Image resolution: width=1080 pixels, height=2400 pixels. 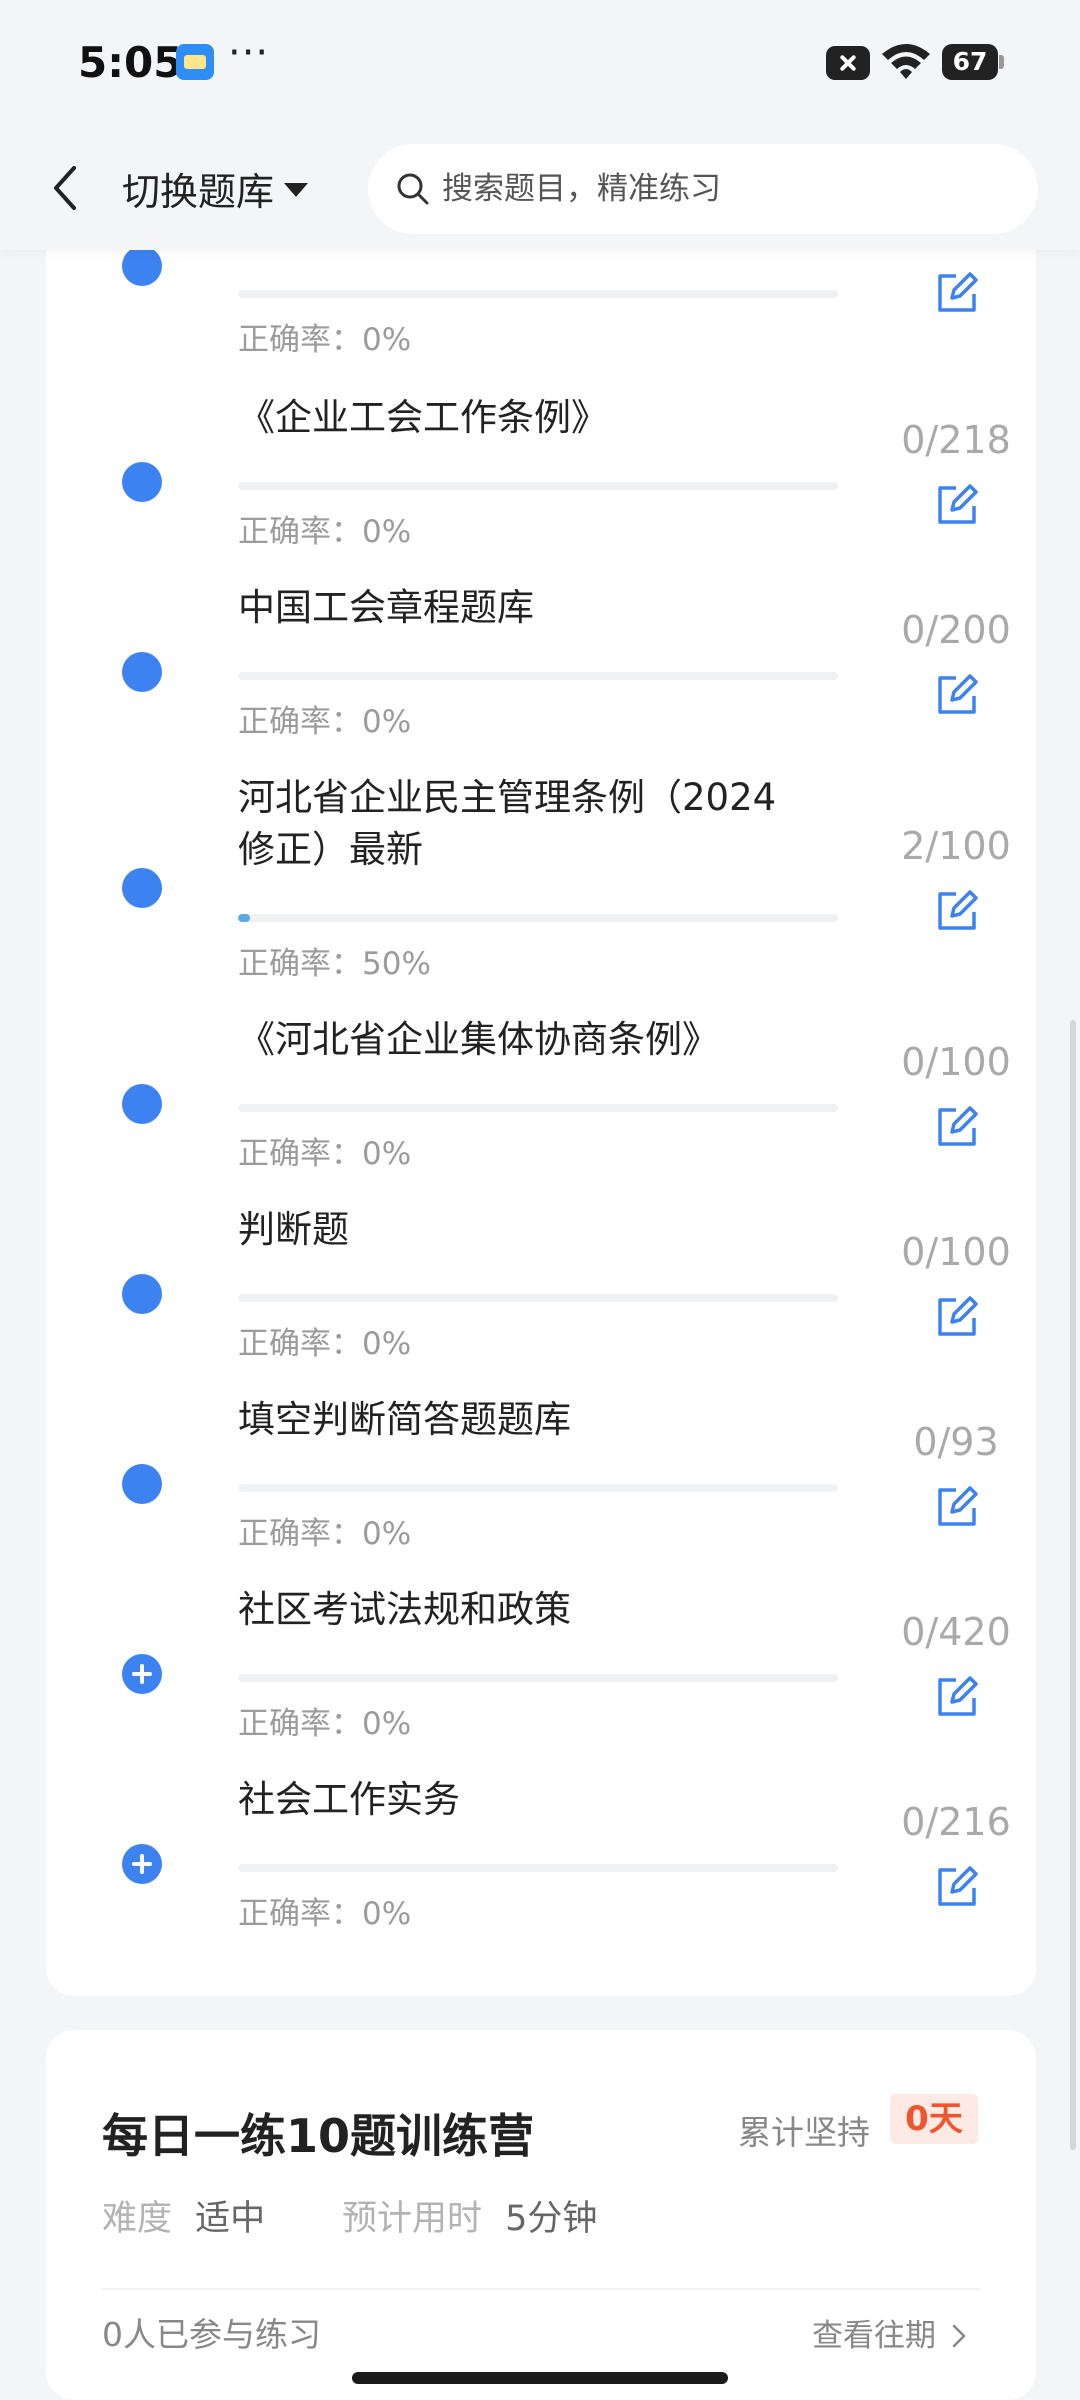 What do you see at coordinates (934, 2119) in the screenshot?
I see `streak-badge: 0天` at bounding box center [934, 2119].